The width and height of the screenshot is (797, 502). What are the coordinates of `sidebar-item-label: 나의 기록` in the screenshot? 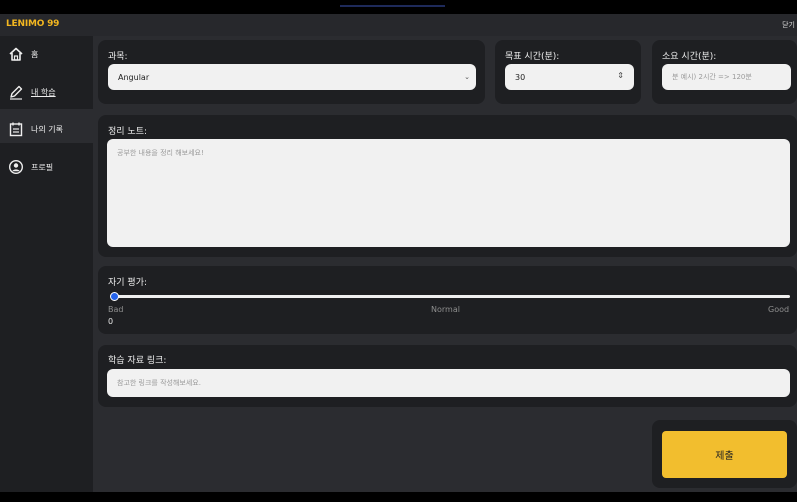 It's located at (47, 129).